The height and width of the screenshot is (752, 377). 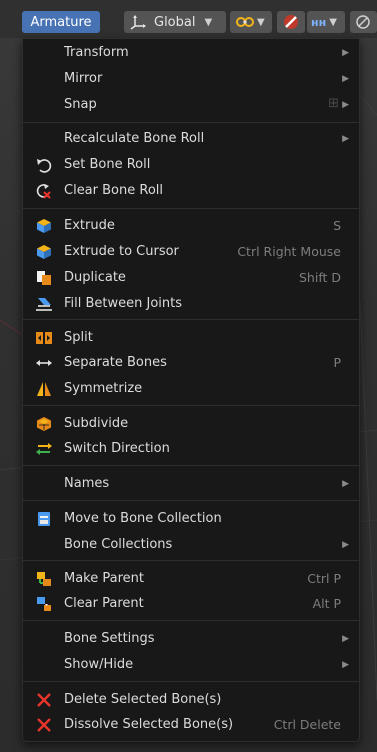 What do you see at coordinates (319, 277) in the screenshot?
I see `shortcut-label: Shift D` at bounding box center [319, 277].